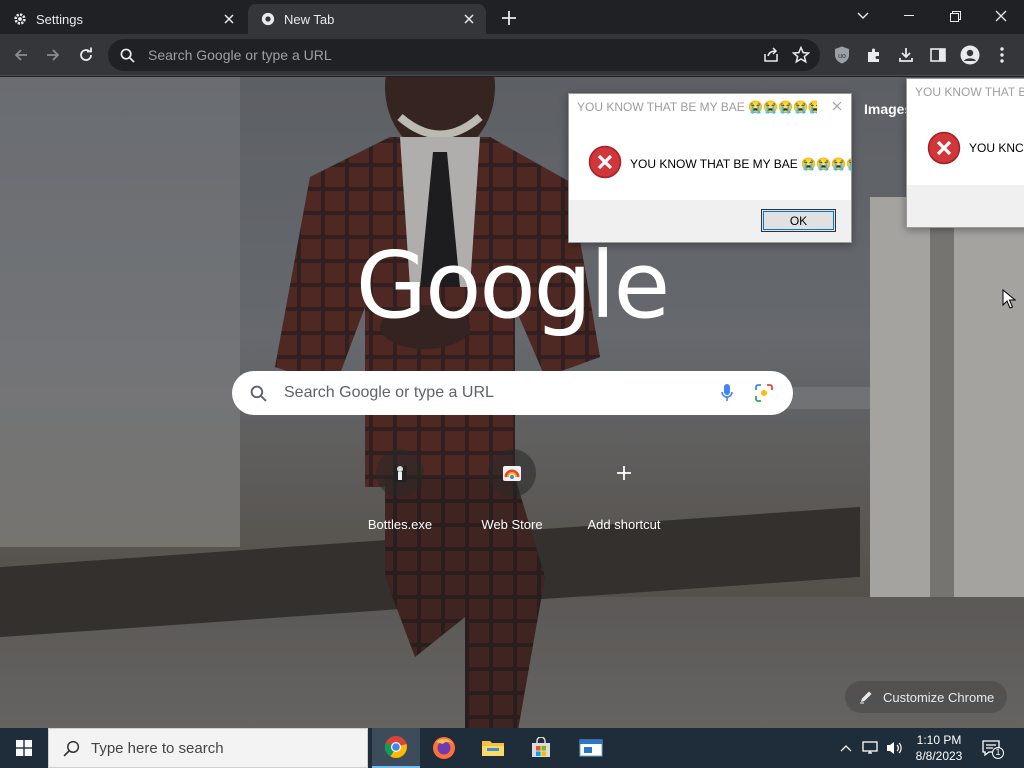  What do you see at coordinates (939, 756) in the screenshot?
I see `clock-date: 8/8/2023` at bounding box center [939, 756].